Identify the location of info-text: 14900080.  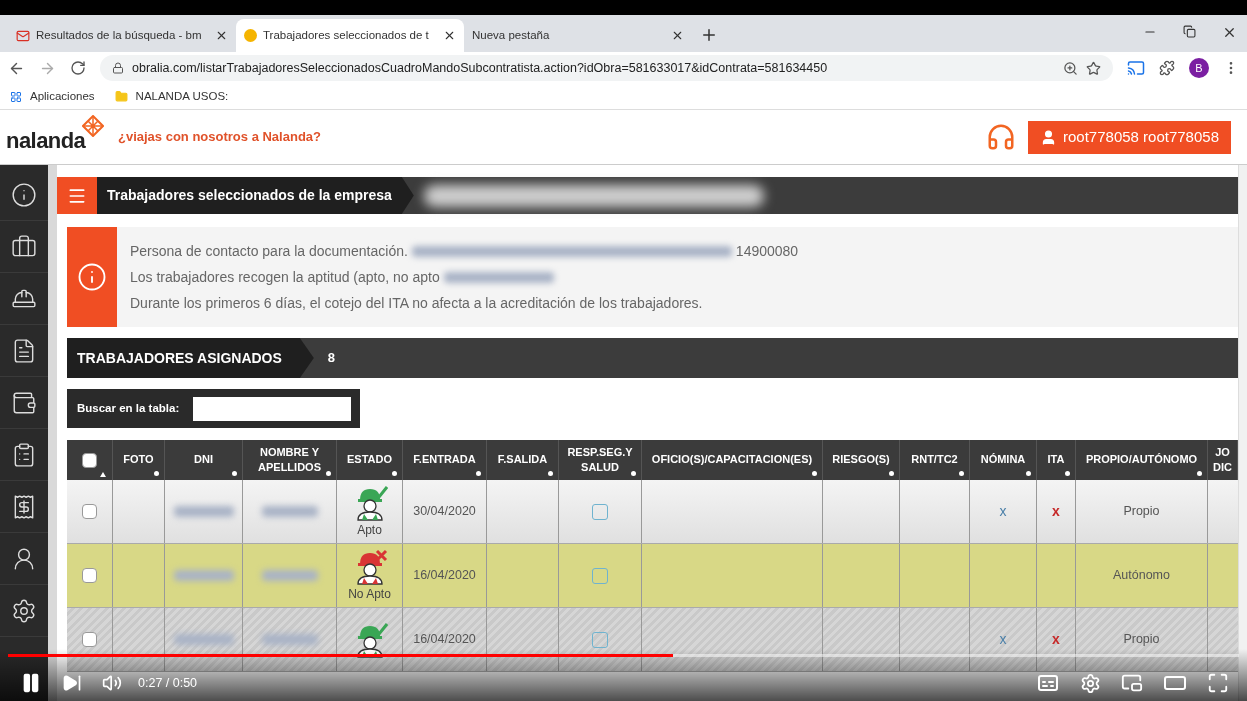
(767, 251).